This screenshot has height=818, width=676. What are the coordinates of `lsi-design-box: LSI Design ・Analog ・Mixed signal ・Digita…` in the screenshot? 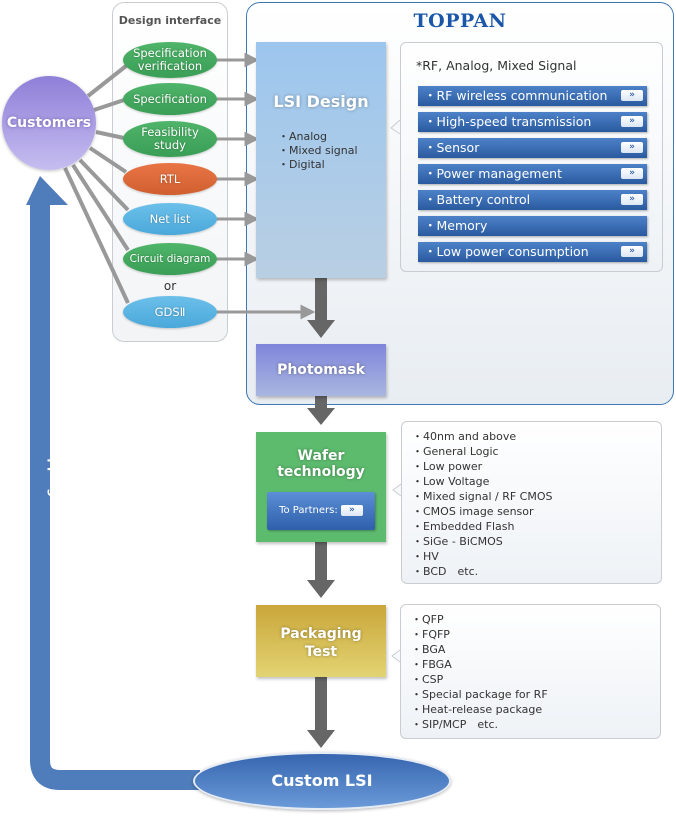 It's located at (321, 160).